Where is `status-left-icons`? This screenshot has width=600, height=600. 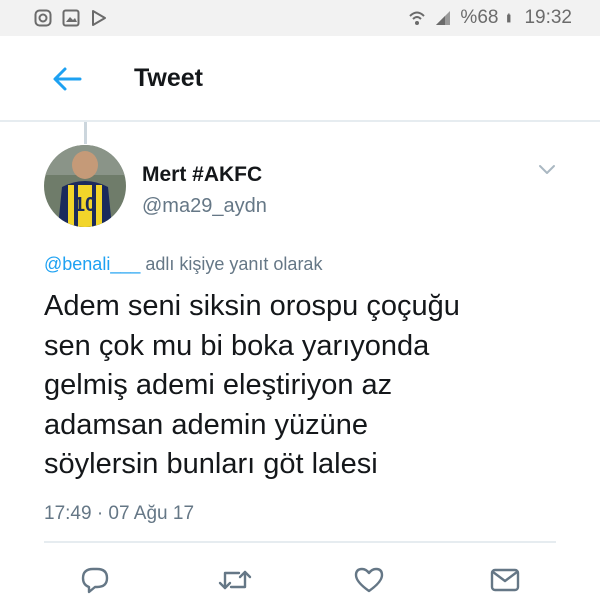
status-left-icons is located at coordinates (71, 18).